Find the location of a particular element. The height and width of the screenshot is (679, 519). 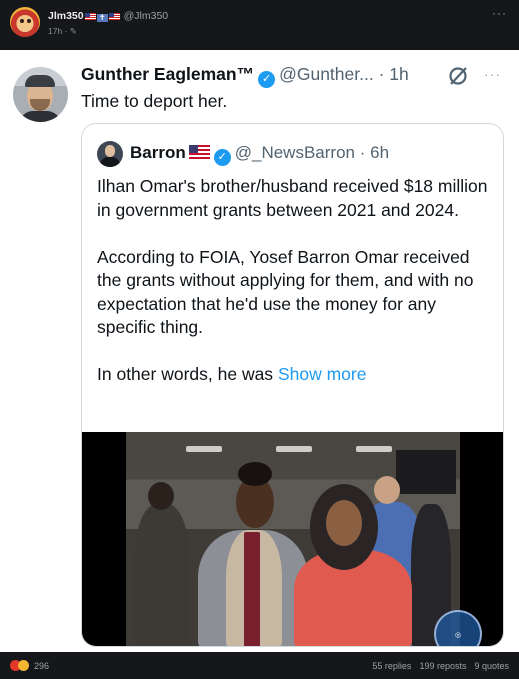

post-stats: 55 replies 199 reposts 9 quotes is located at coordinates (436, 666).